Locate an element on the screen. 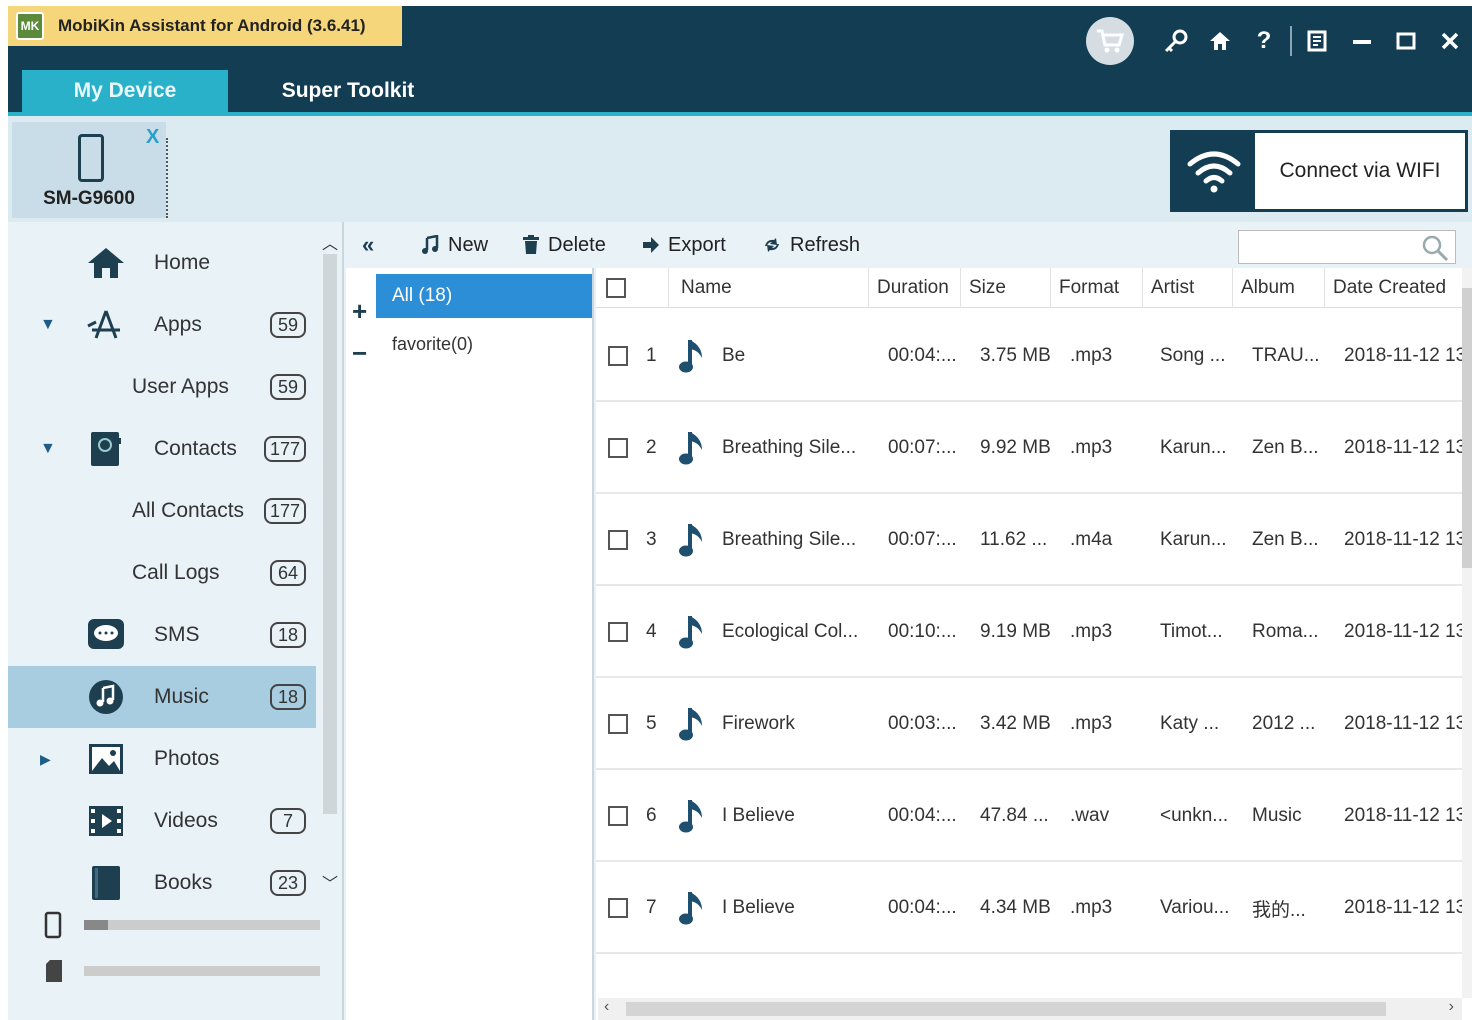 Image resolution: width=1472 pixels, height=1020 pixels. sidebar-scrollbar: ︿ ﹀ is located at coordinates (330, 565).